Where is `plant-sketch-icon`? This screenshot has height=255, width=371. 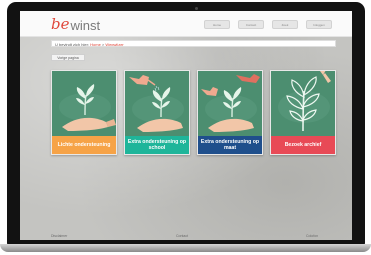 plant-sketch-icon is located at coordinates (304, 101).